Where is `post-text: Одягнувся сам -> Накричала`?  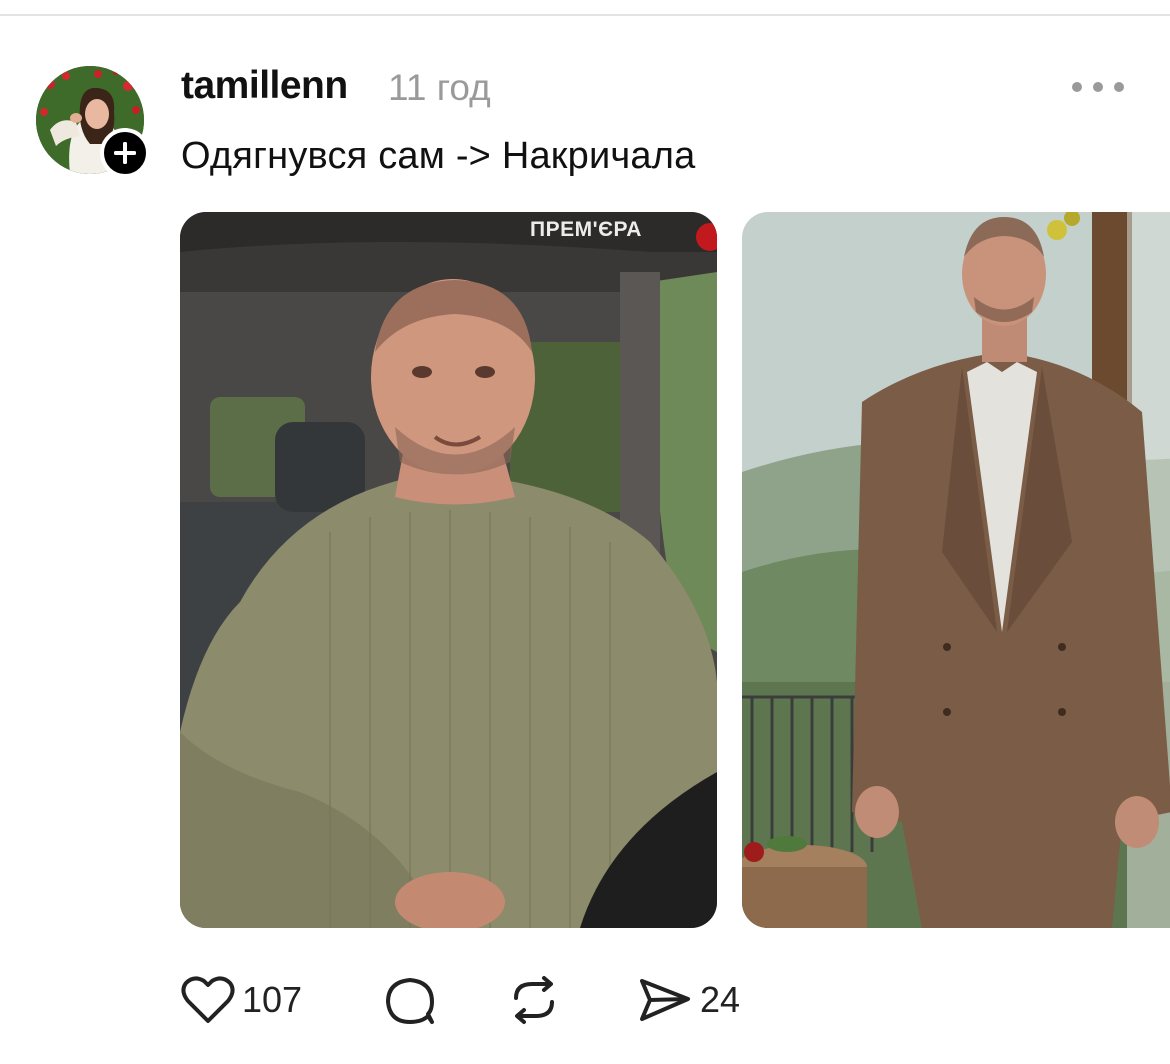
post-text: Одягнувся сам -> Накричала is located at coordinates (438, 156).